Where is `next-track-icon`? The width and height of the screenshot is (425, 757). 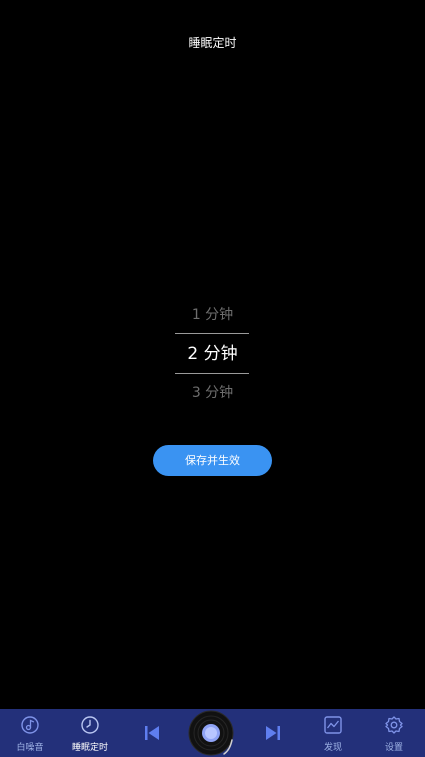 next-track-icon is located at coordinates (273, 733).